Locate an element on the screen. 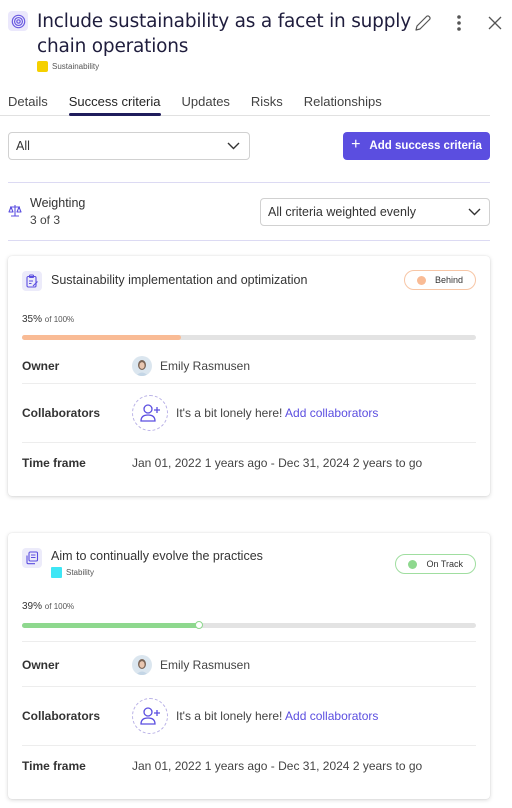  pencil-icon is located at coordinates (423, 23).